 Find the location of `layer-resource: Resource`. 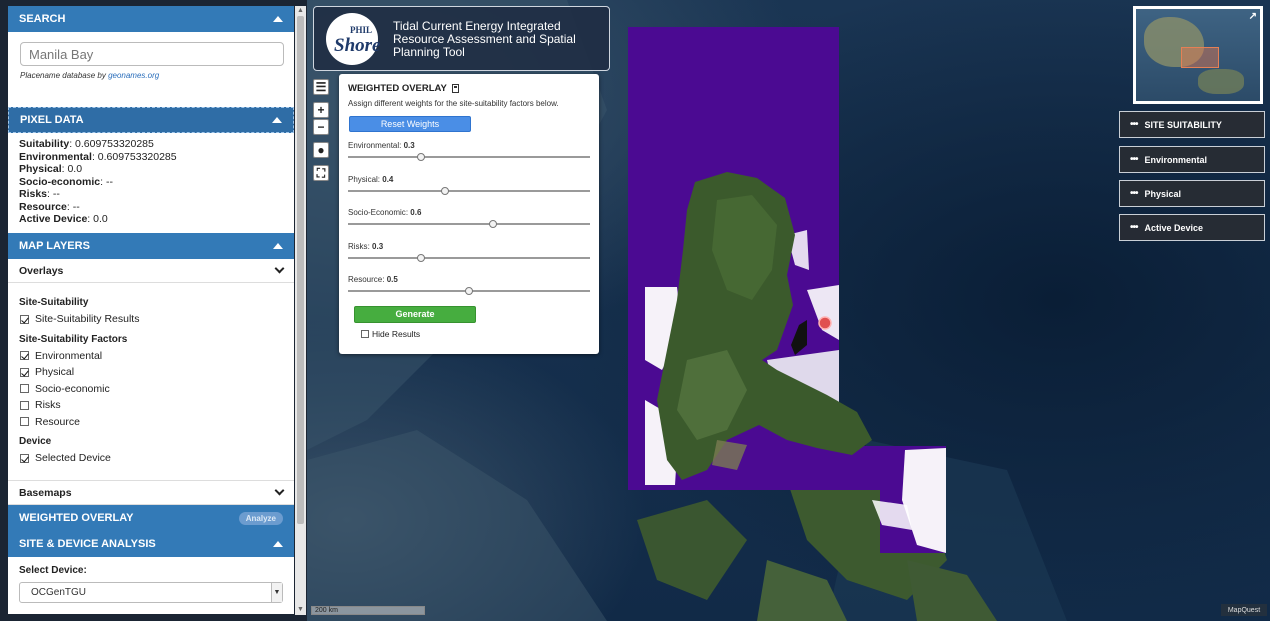

layer-resource: Resource is located at coordinates (151, 422).